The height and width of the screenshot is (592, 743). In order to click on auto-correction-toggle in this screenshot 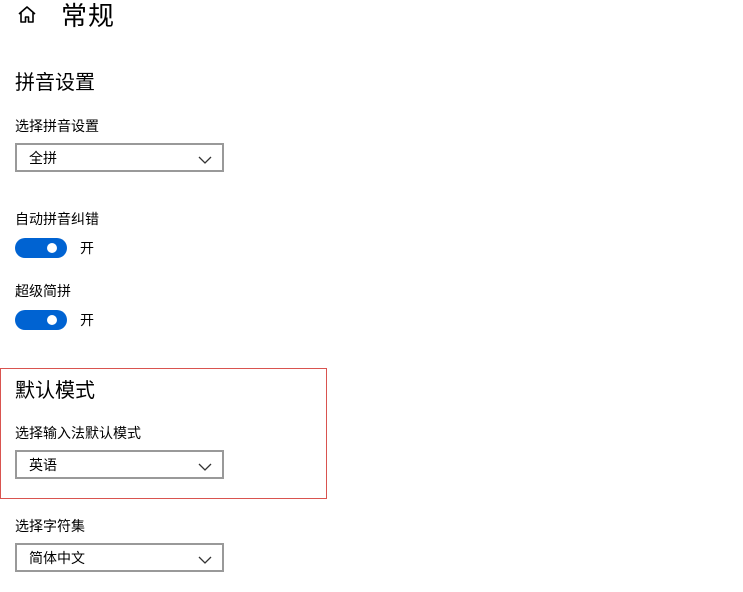, I will do `click(41, 248)`.